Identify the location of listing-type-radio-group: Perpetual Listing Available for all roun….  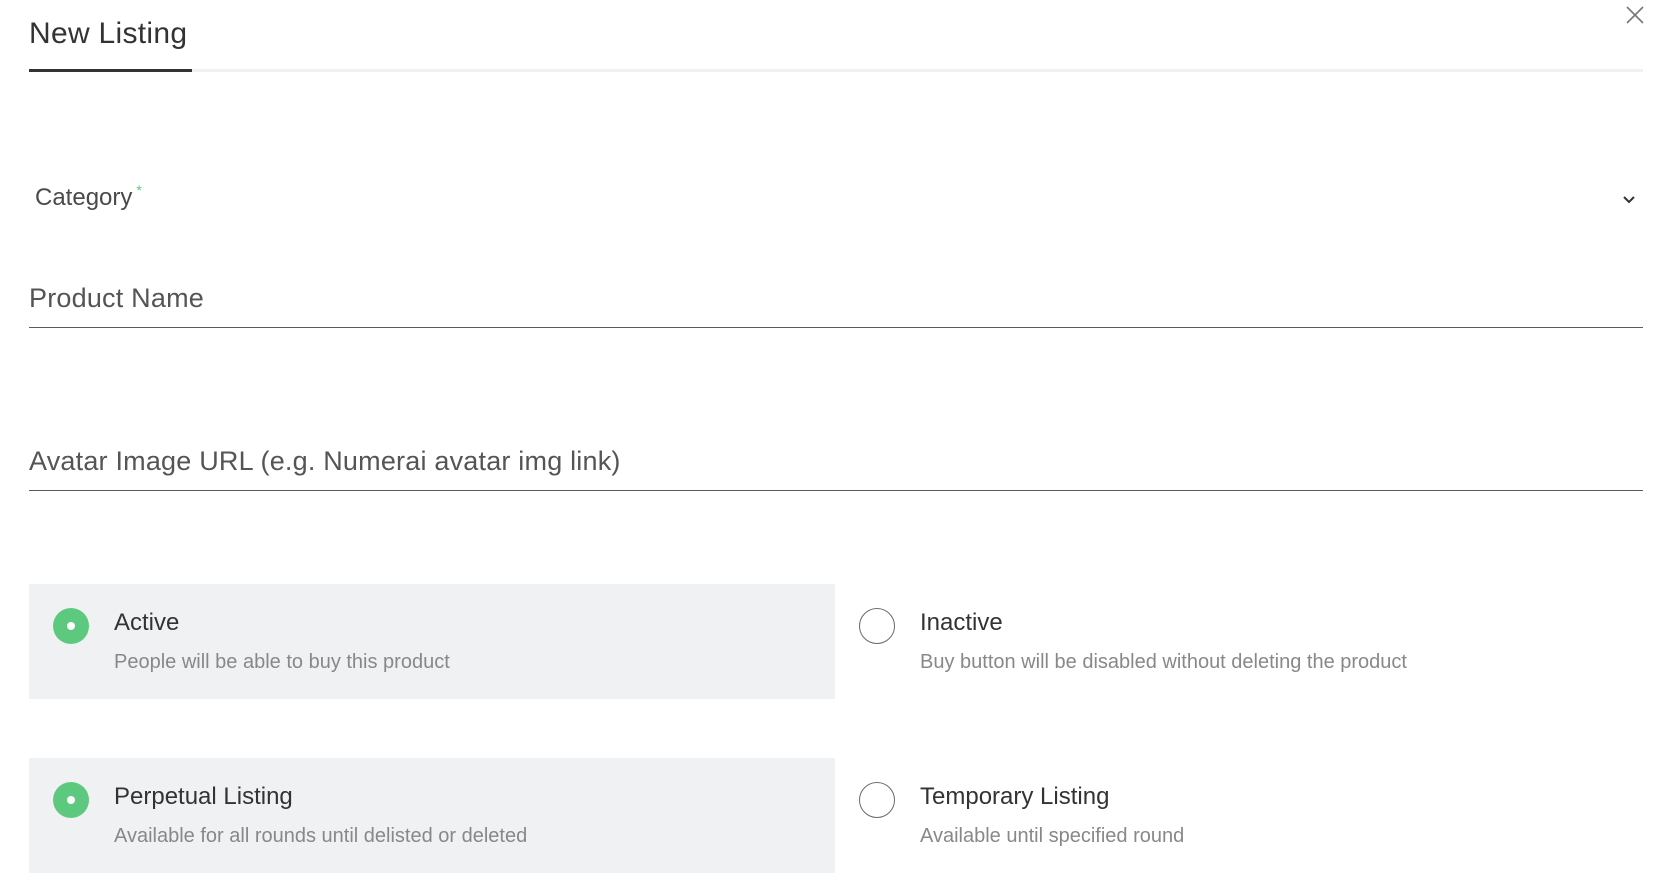
(836, 815).